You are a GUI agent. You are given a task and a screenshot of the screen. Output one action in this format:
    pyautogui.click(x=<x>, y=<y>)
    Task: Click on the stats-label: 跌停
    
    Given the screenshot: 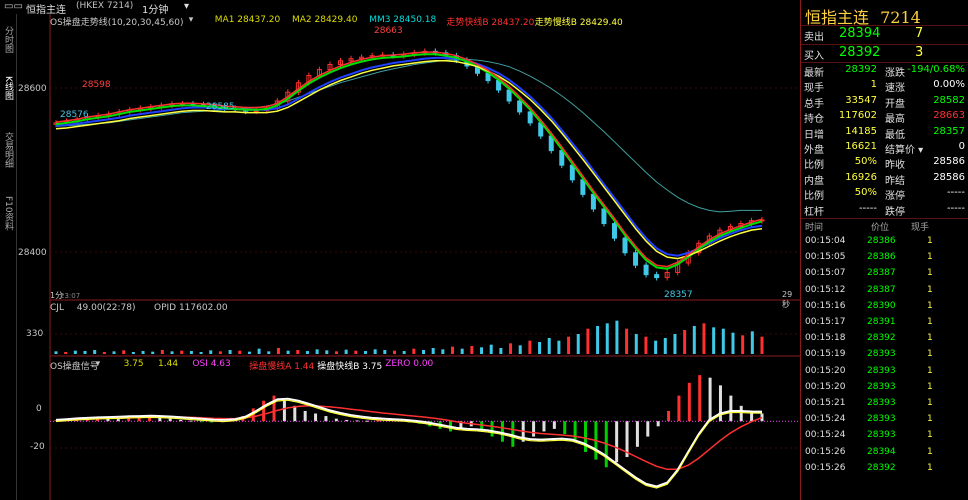 What is the action you would take?
    pyautogui.click(x=895, y=212)
    